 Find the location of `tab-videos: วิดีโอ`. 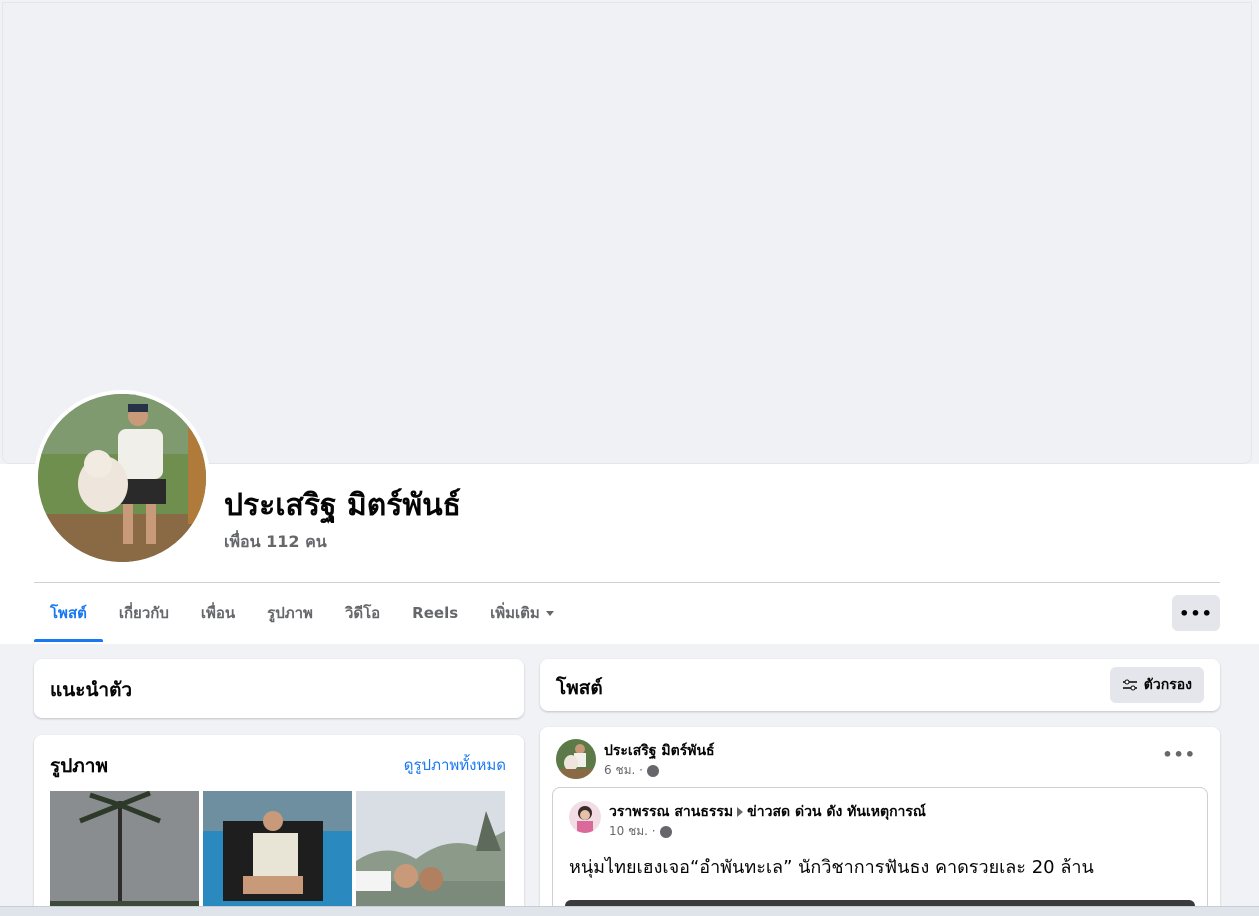

tab-videos: วิดีโอ is located at coordinates (362, 613).